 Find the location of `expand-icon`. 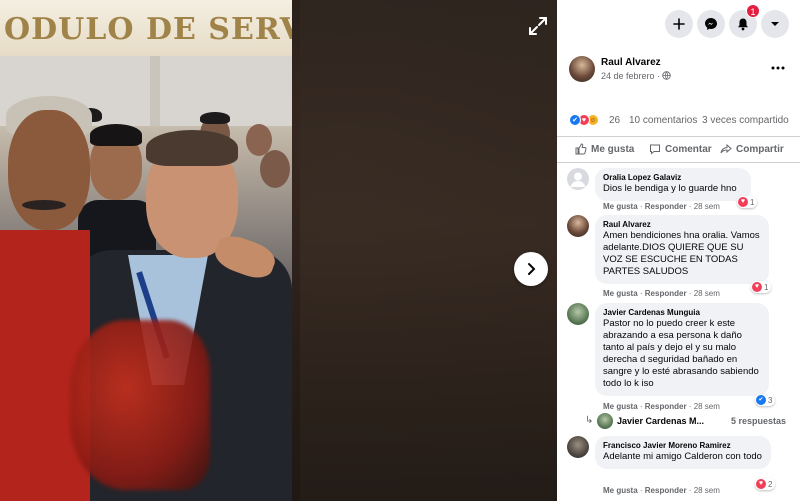

expand-icon is located at coordinates (538, 26).